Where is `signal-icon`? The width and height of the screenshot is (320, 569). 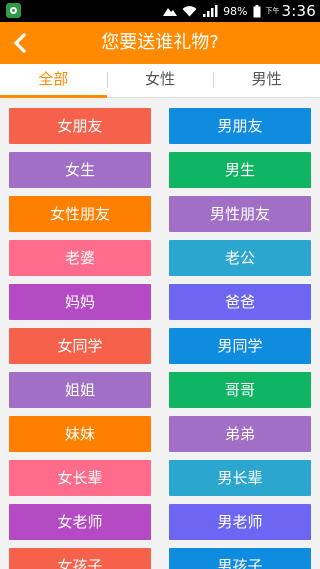 signal-icon is located at coordinates (210, 11).